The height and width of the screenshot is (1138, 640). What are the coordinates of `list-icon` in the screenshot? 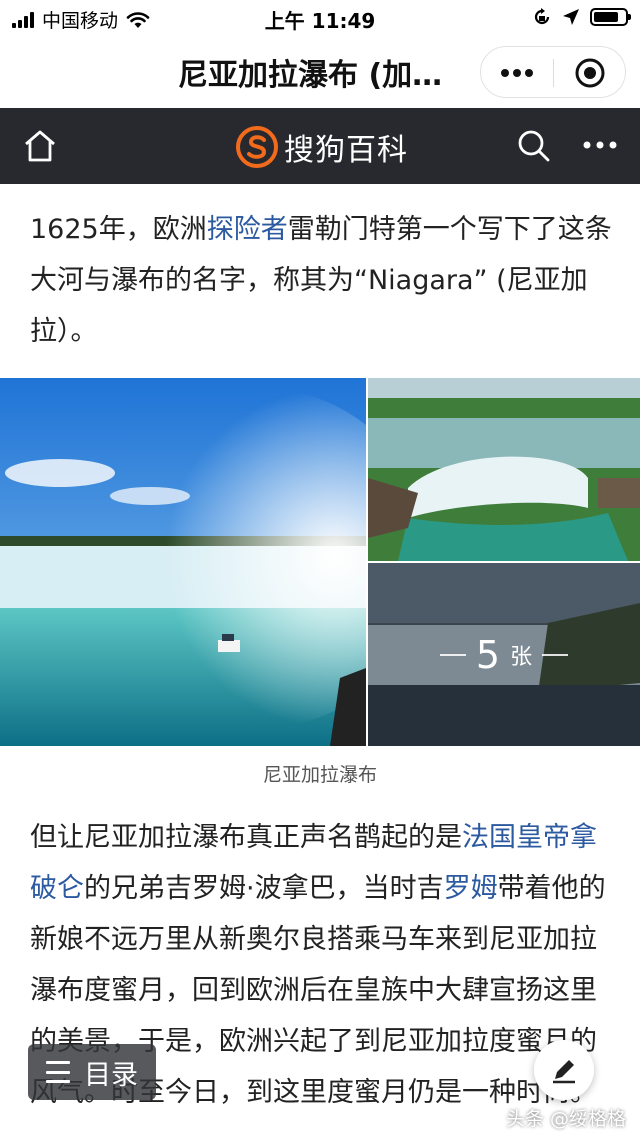 It's located at (58, 1072).